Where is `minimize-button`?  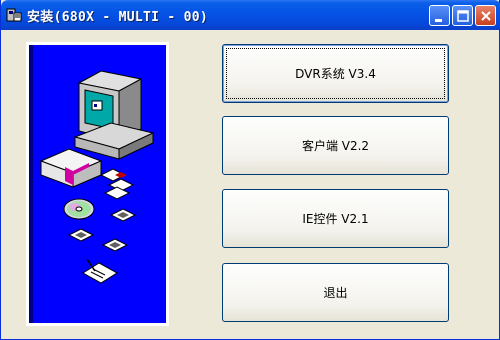
minimize-button is located at coordinates (439, 15).